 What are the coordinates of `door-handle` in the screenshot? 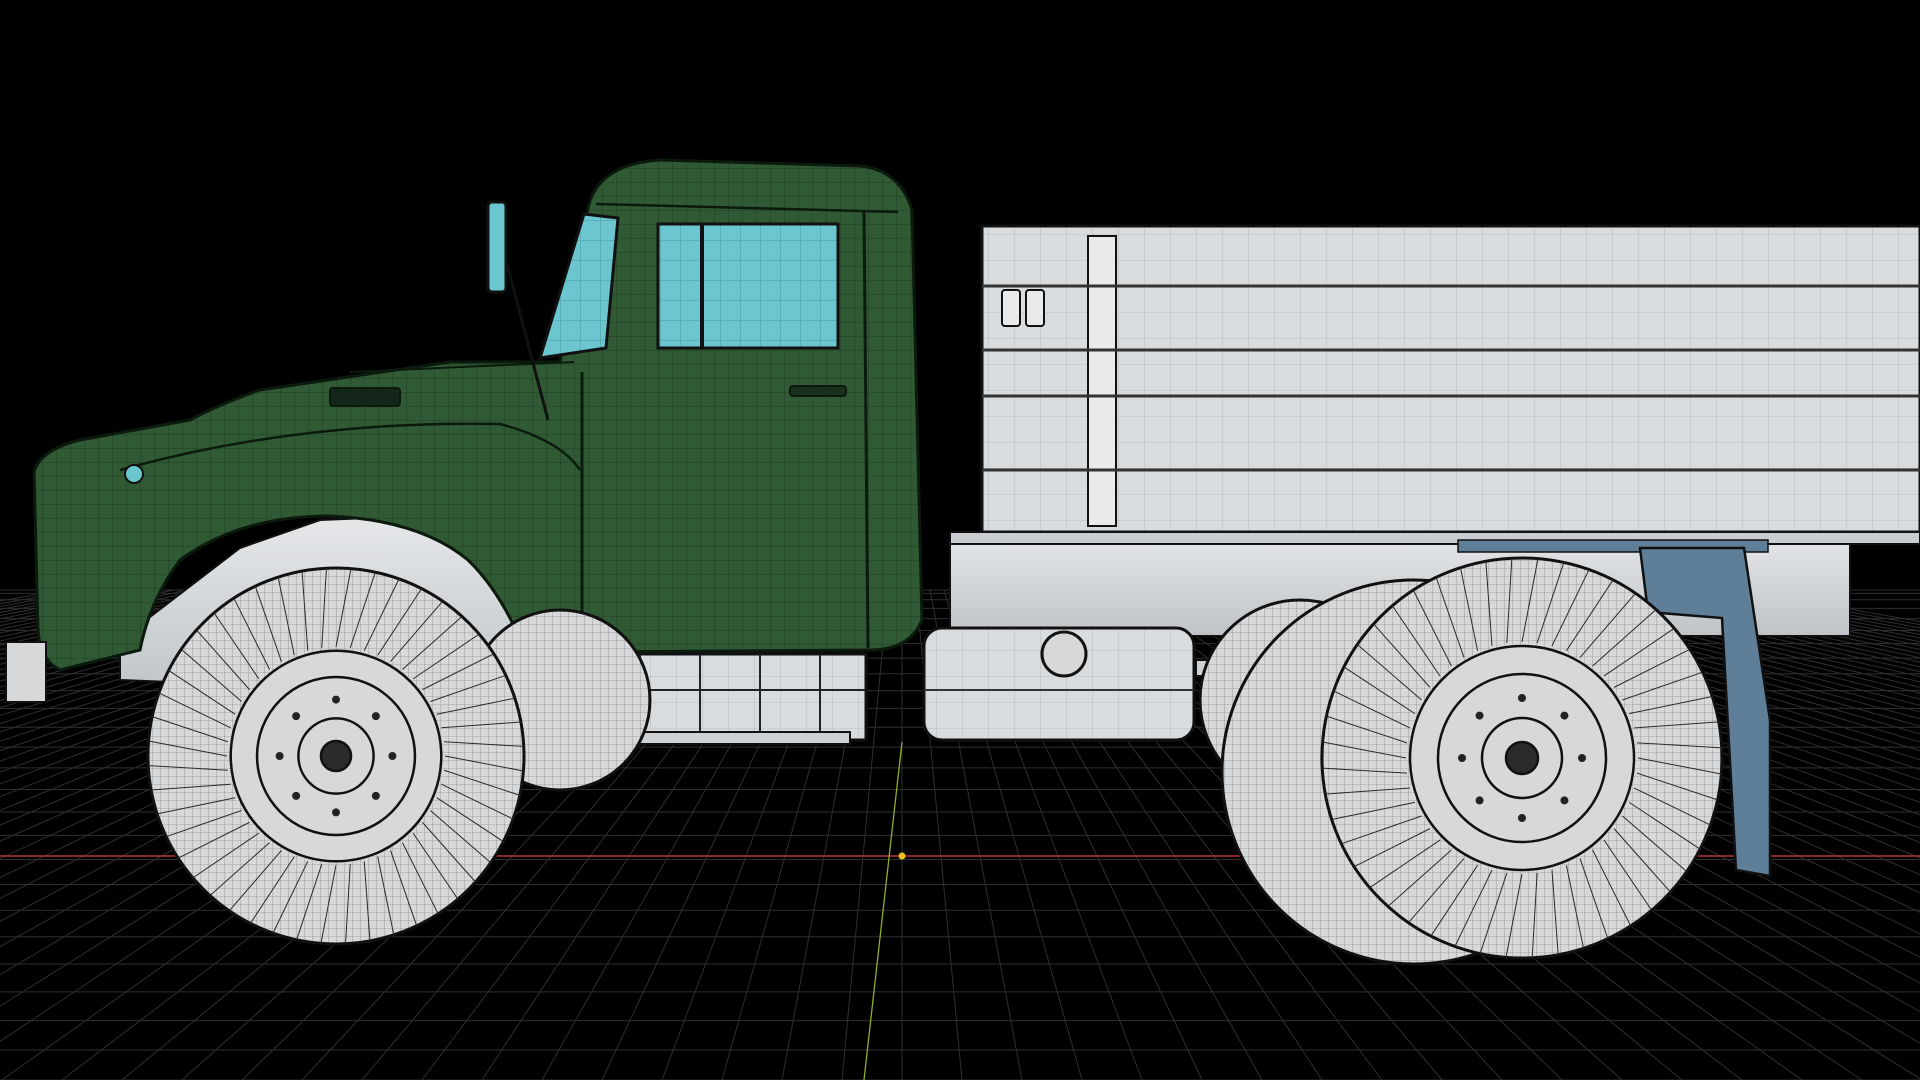 It's located at (818, 391).